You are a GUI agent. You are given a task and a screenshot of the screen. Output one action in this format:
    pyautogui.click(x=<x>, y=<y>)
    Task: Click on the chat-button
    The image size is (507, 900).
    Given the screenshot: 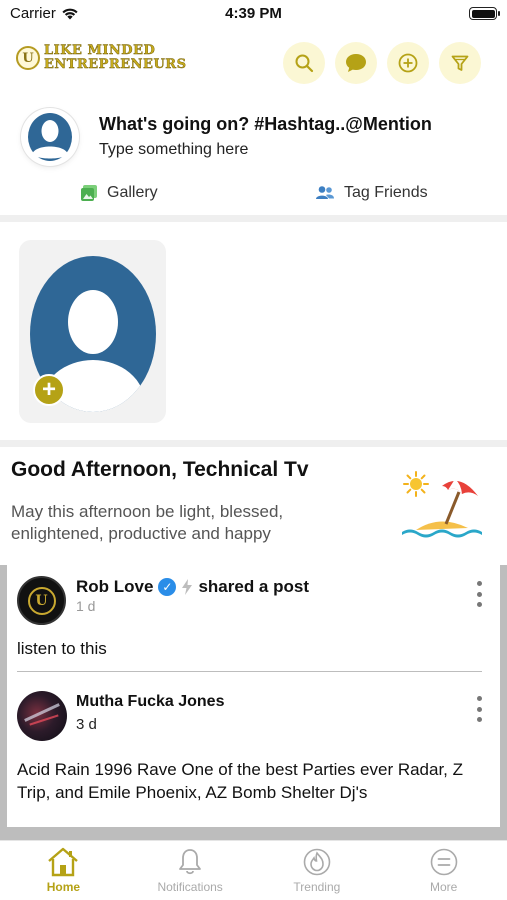 What is the action you would take?
    pyautogui.click(x=356, y=63)
    